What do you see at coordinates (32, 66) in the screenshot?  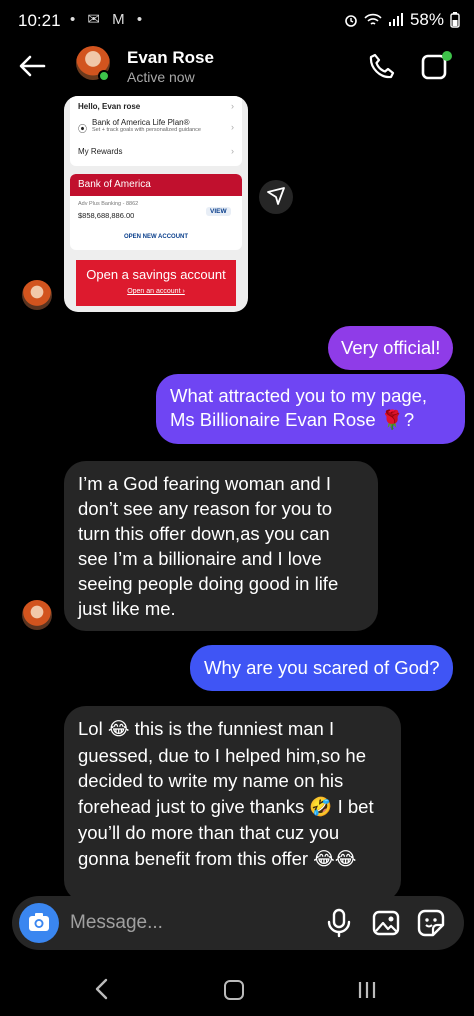 I see `arrow-left-icon` at bounding box center [32, 66].